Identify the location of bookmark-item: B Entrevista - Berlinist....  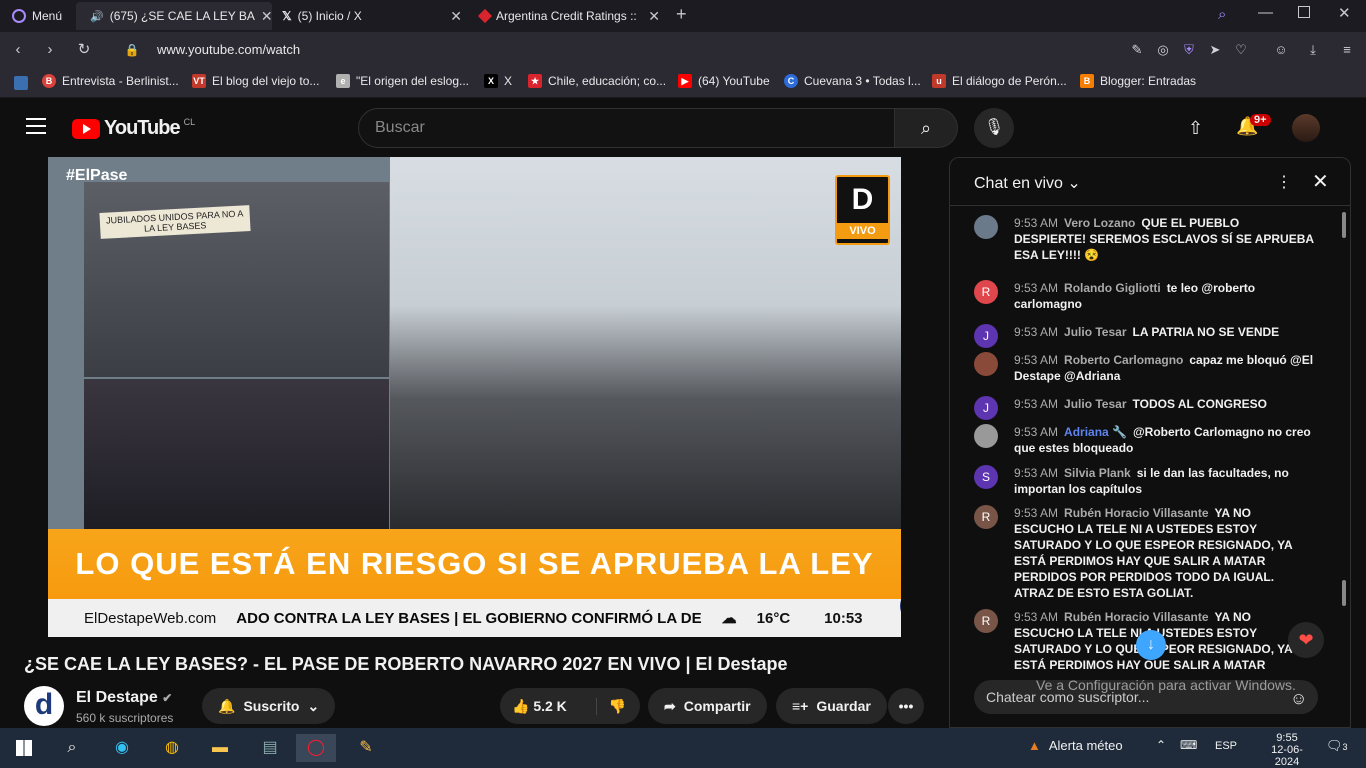
(110, 81).